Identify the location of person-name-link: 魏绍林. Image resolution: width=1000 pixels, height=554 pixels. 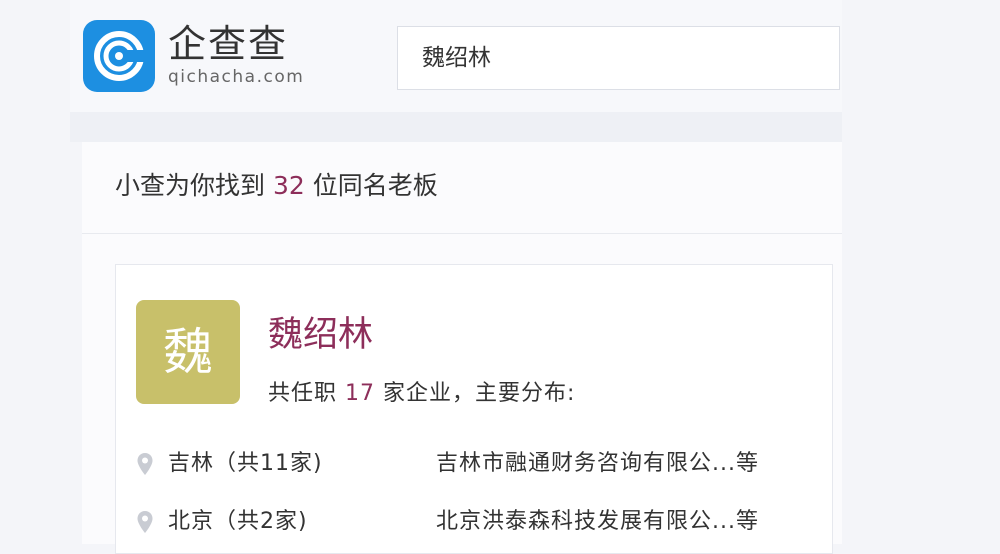
(320, 335).